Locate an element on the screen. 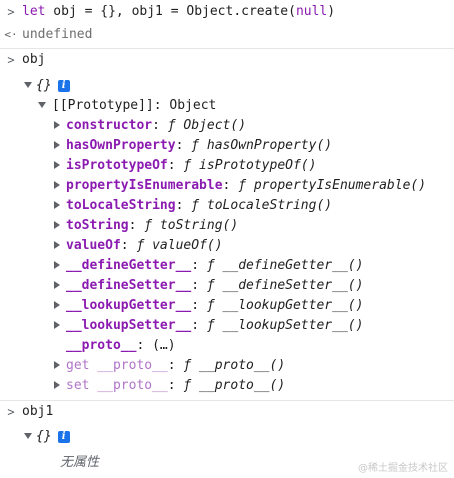 The width and height of the screenshot is (454, 478). member-name: __defineSetter__ is located at coordinates (129, 285).